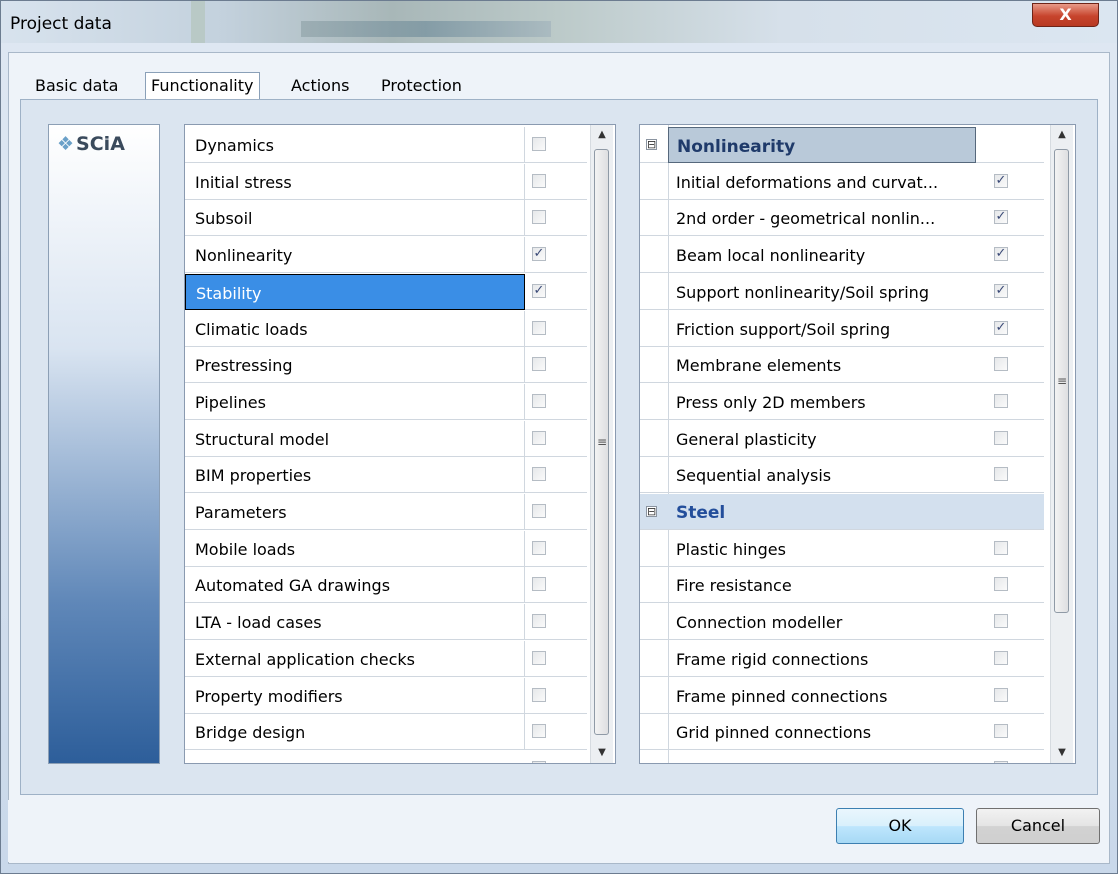 The width and height of the screenshot is (1118, 874). I want to click on close-button: X, so click(1065, 15).